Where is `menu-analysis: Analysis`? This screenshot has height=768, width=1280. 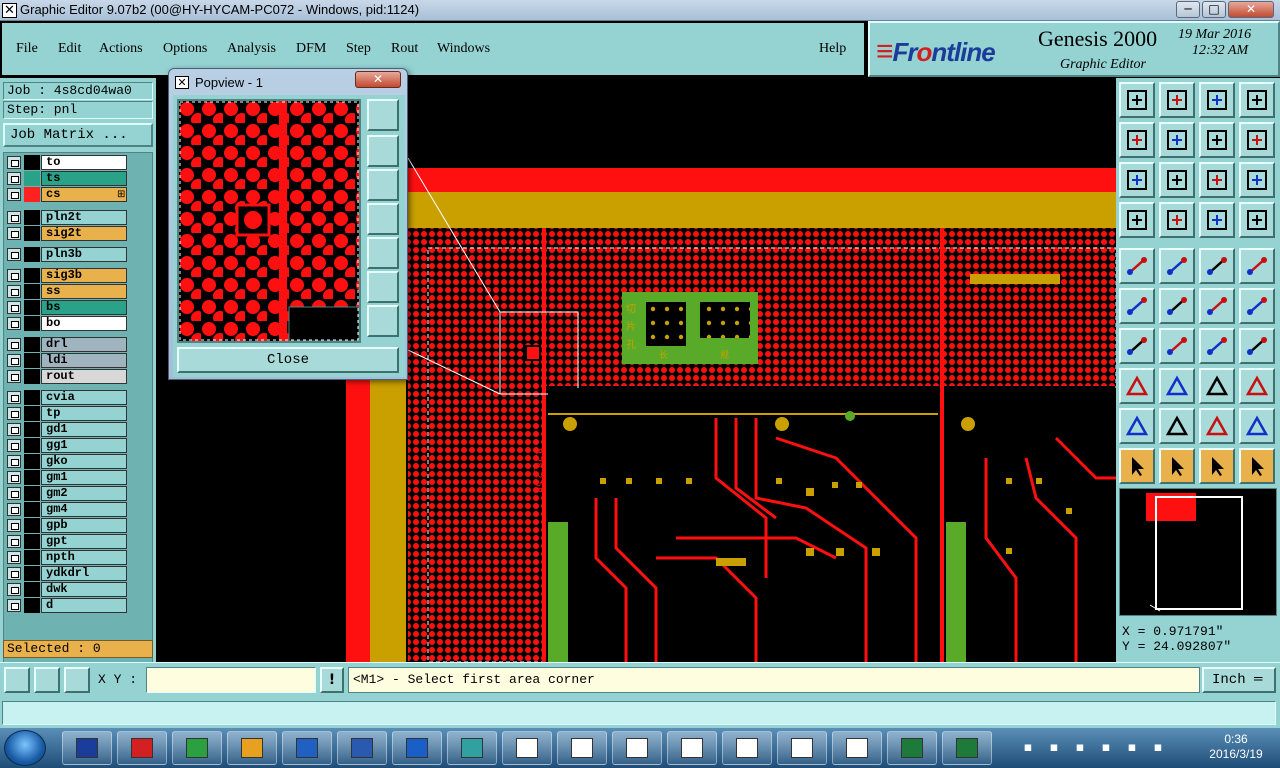
menu-analysis: Analysis is located at coordinates (251, 49).